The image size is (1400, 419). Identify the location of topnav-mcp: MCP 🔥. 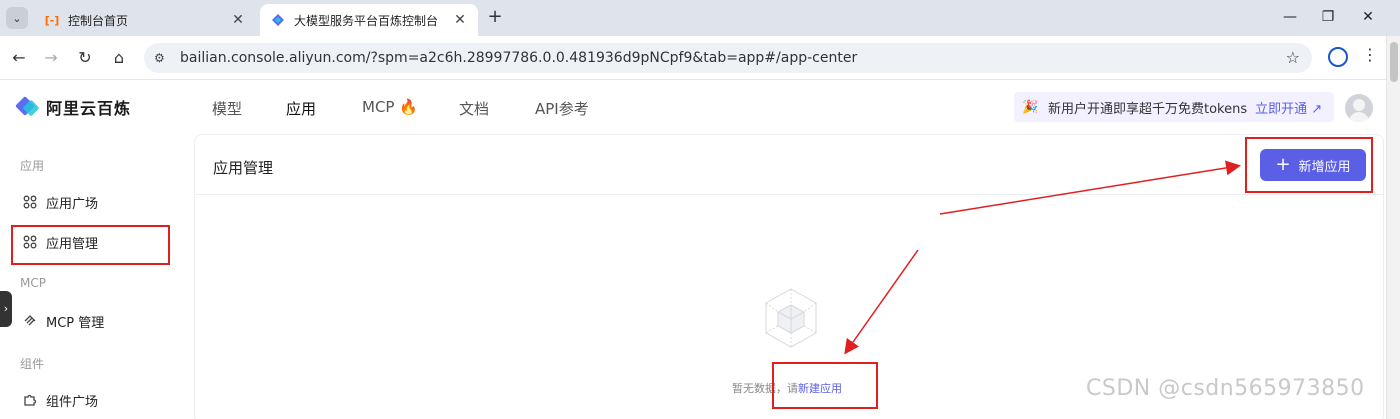
(390, 107).